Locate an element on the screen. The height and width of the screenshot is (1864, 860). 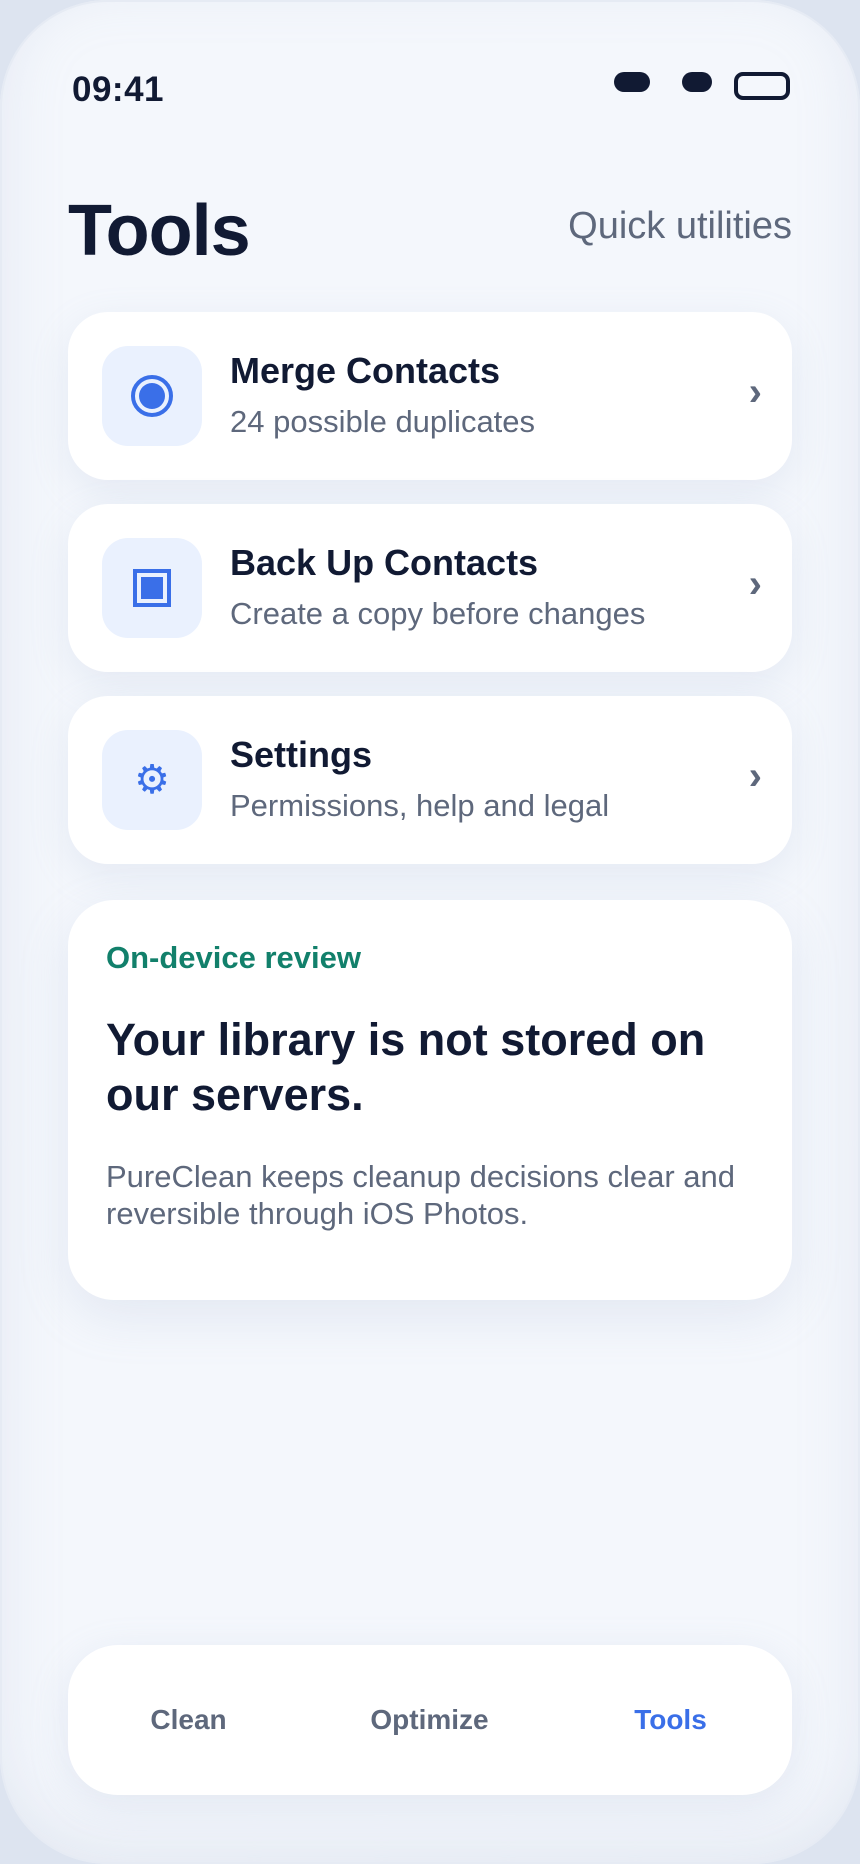
back-up-contacts-title: Back Up Contacts is located at coordinates (384, 562).